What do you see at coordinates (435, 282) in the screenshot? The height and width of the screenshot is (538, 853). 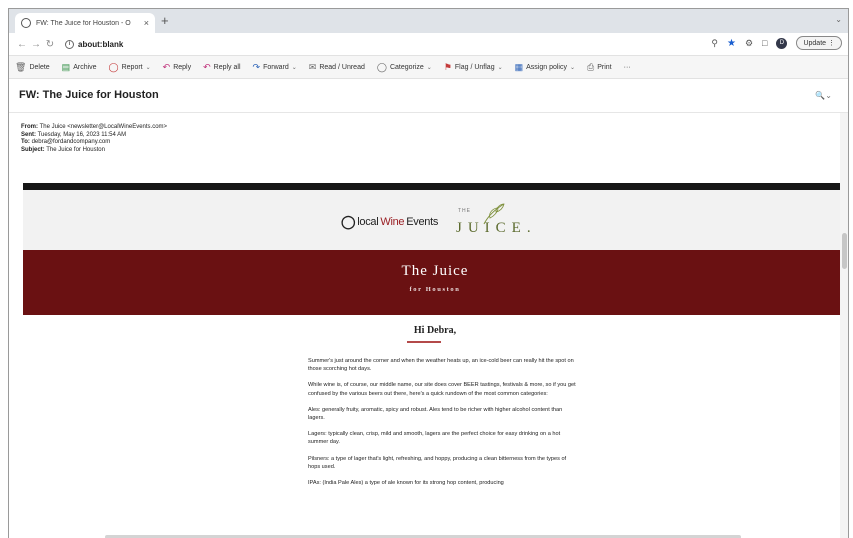 I see `newsletter-banner: The Juice for Houston` at bounding box center [435, 282].